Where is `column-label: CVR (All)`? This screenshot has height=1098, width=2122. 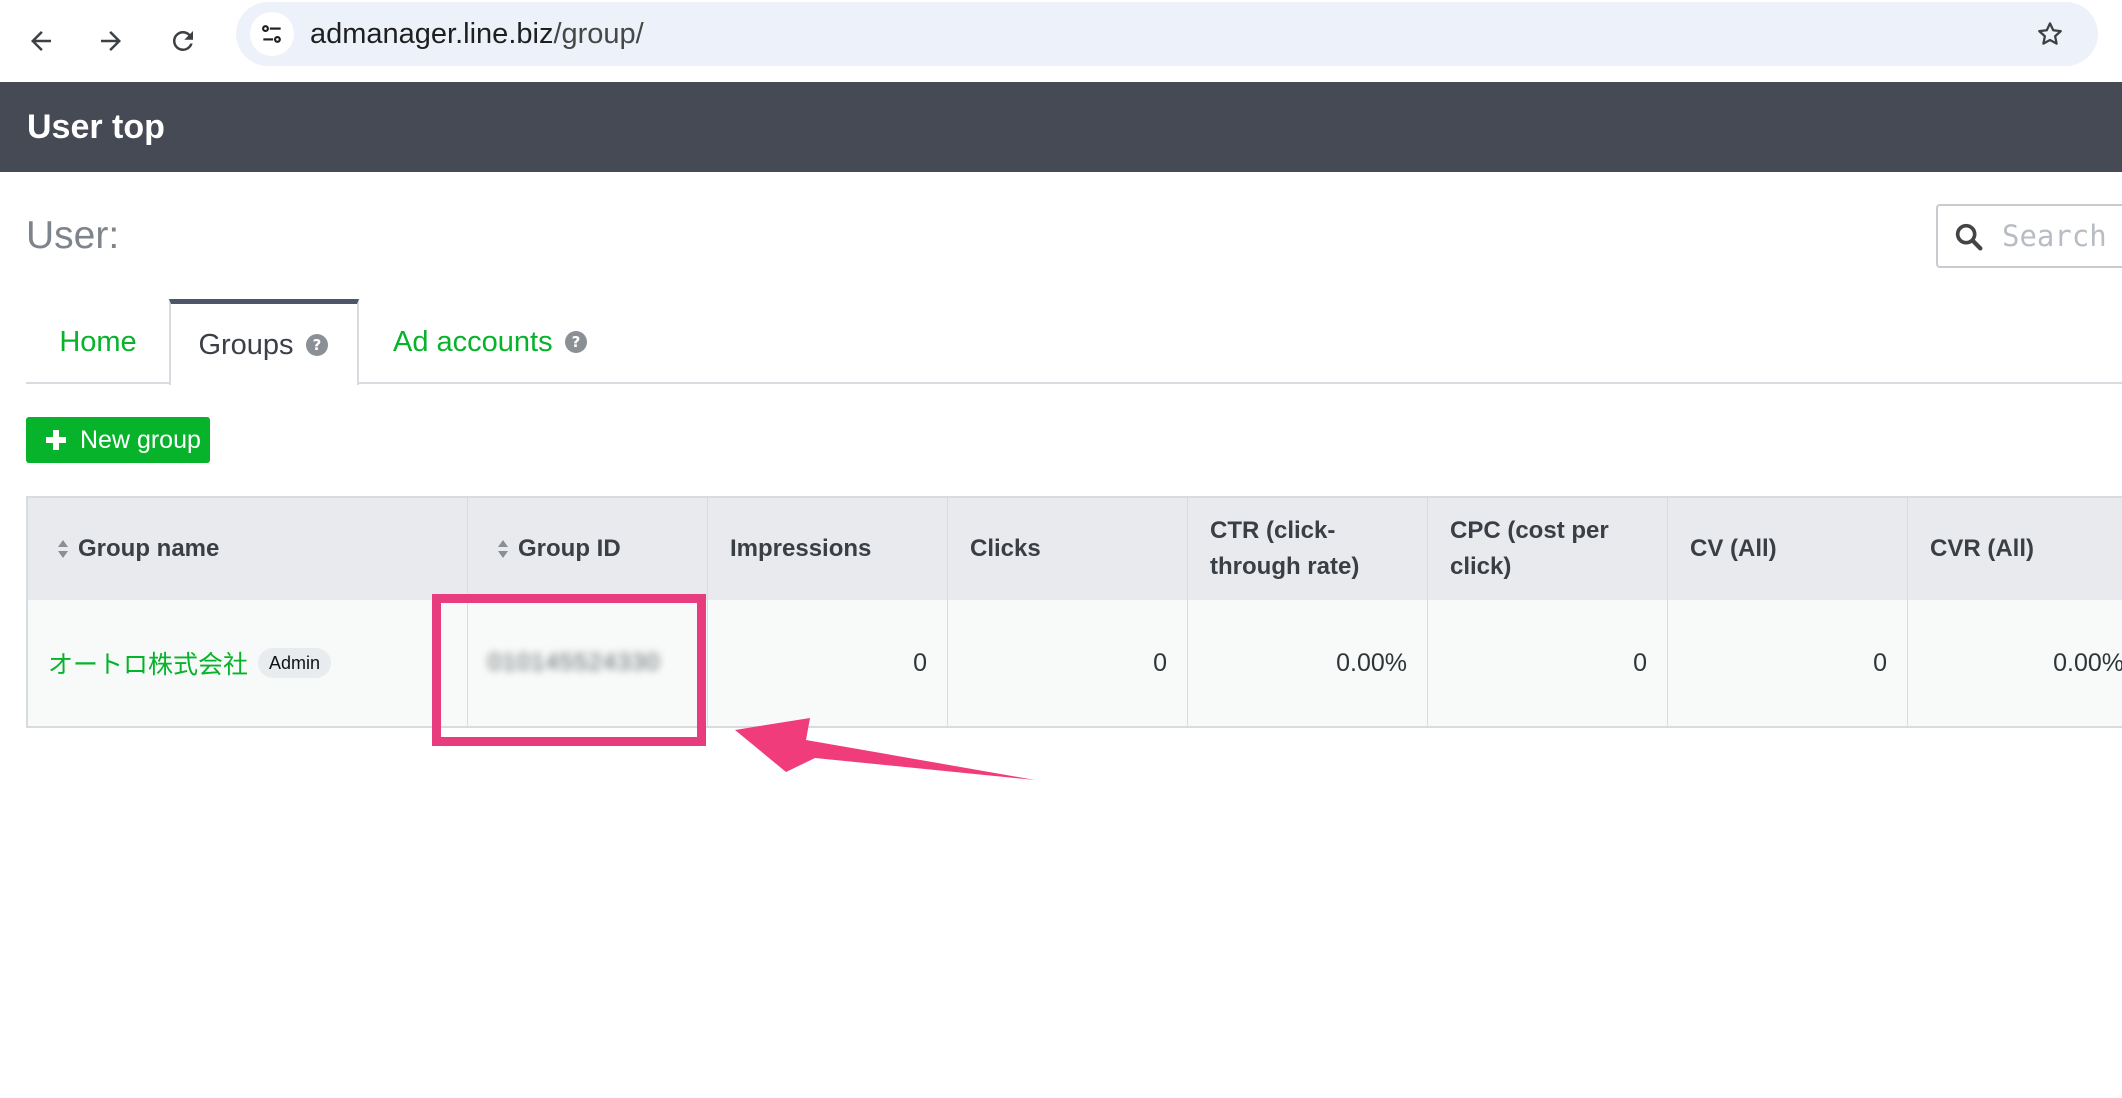
column-label: CVR (All) is located at coordinates (1982, 548).